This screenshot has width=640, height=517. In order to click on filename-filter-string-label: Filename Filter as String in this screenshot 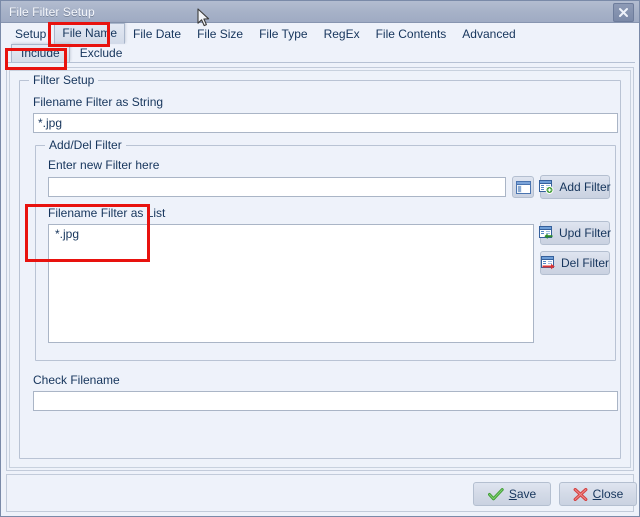, I will do `click(98, 102)`.